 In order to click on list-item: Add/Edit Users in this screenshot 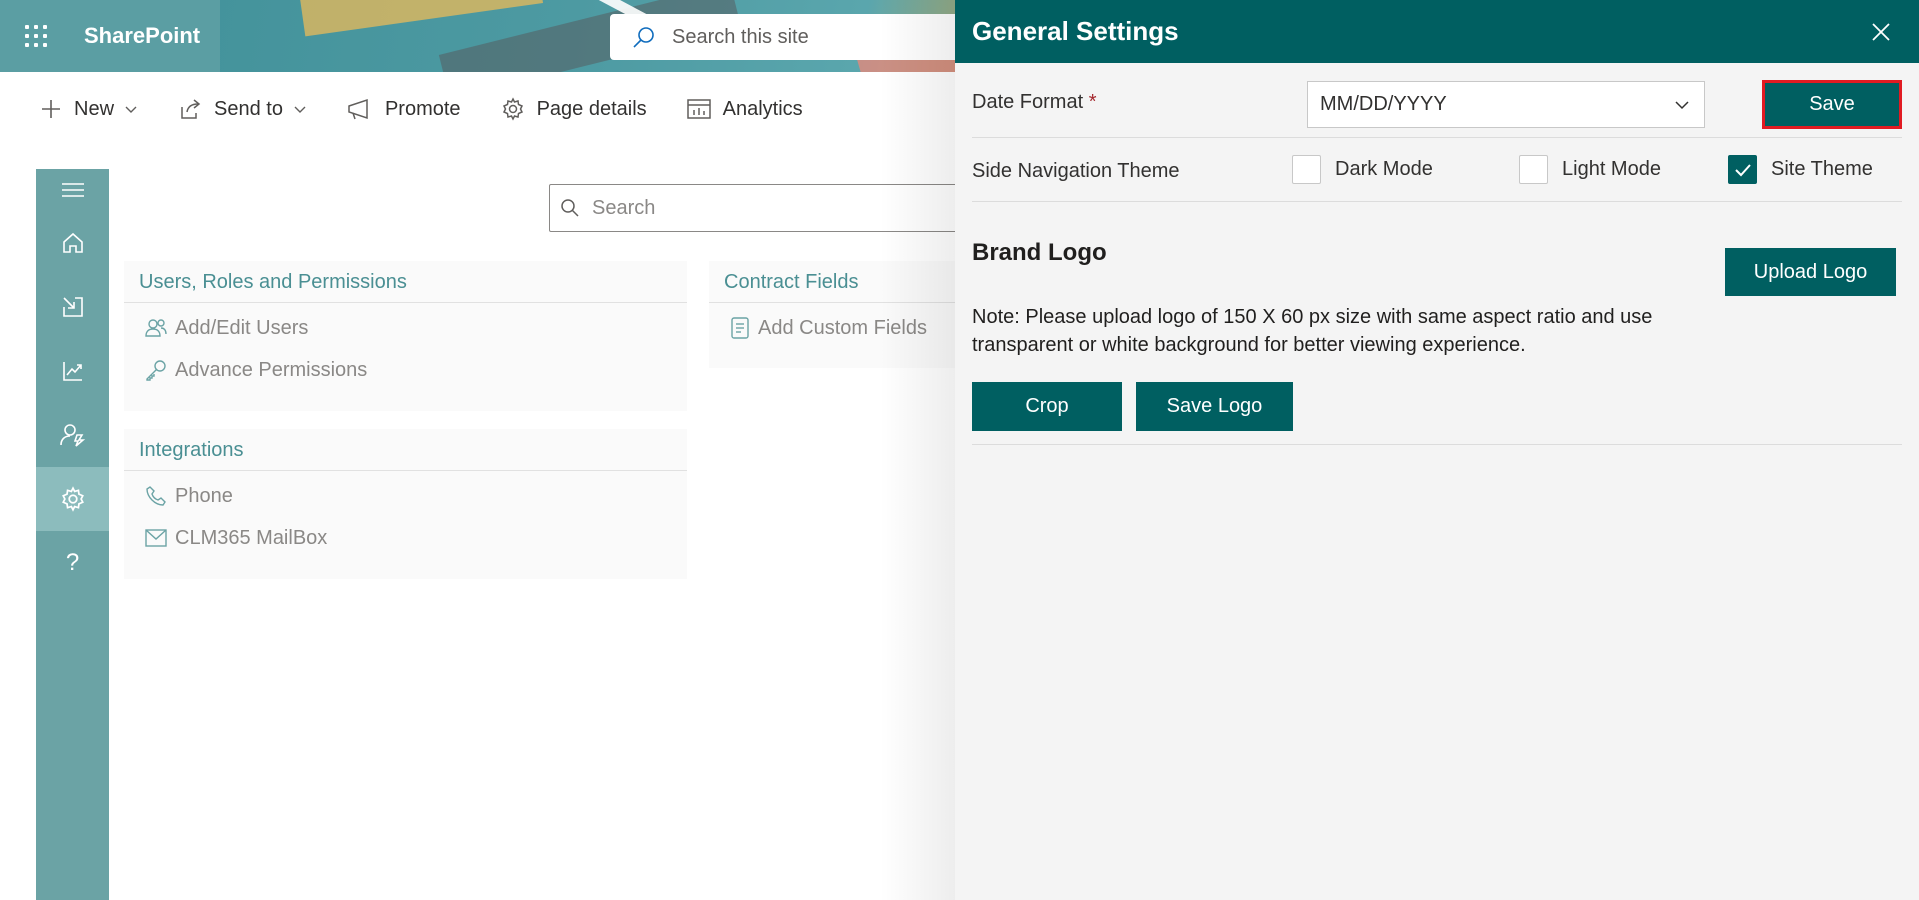, I will do `click(242, 327)`.